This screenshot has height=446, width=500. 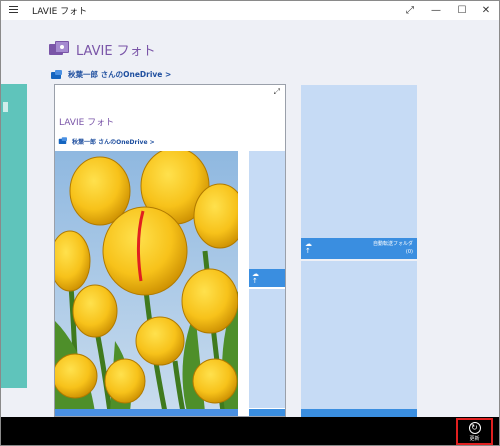 What do you see at coordinates (87, 123) in the screenshot?
I see `preview-app-title: LAVIE フォト` at bounding box center [87, 123].